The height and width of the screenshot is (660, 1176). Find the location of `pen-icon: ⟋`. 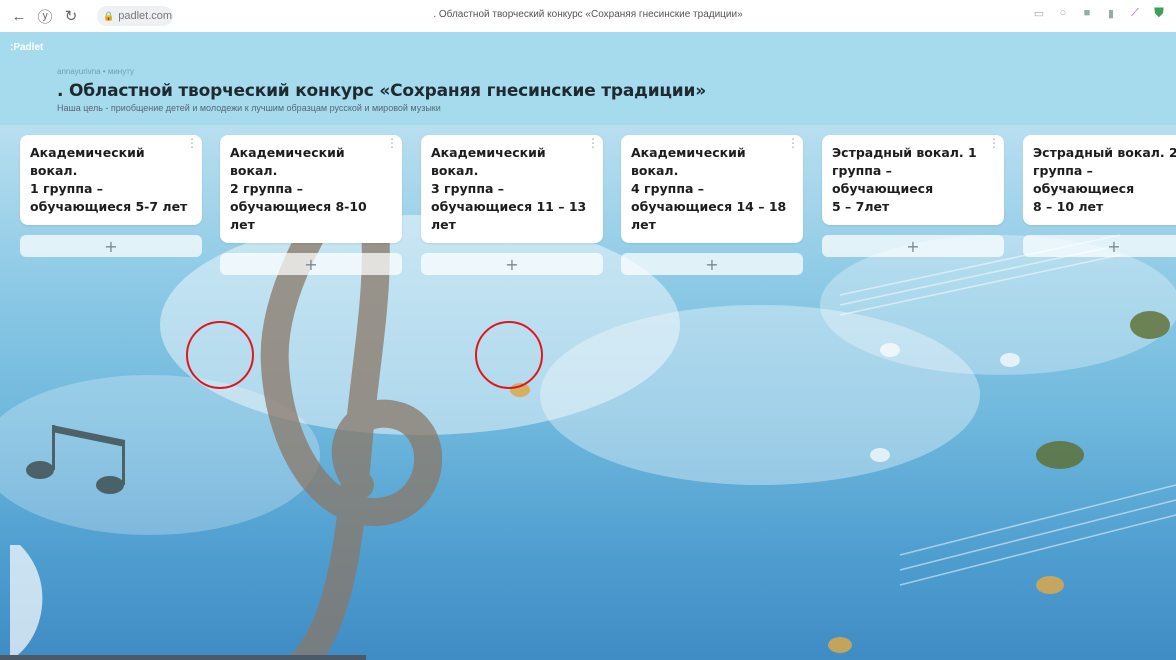

pen-icon: ⟋ is located at coordinates (1135, 13).